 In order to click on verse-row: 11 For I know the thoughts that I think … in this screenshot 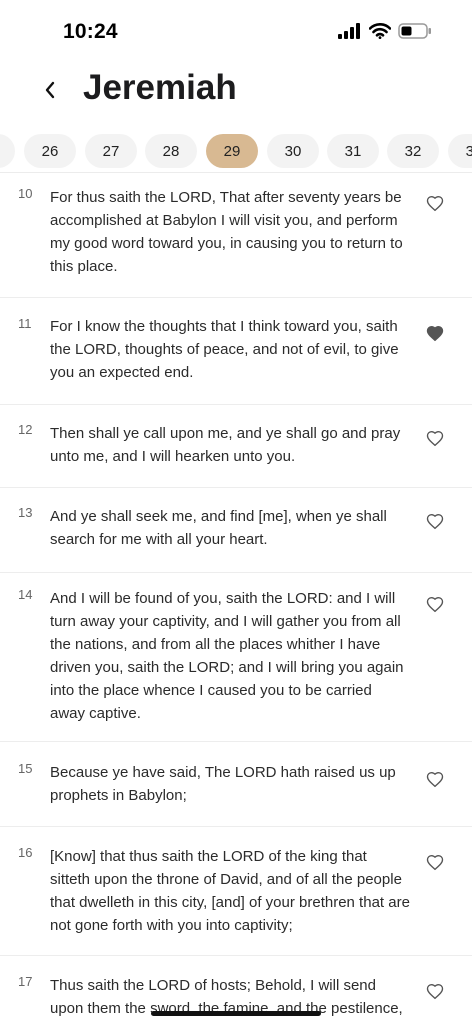, I will do `click(236, 351)`.